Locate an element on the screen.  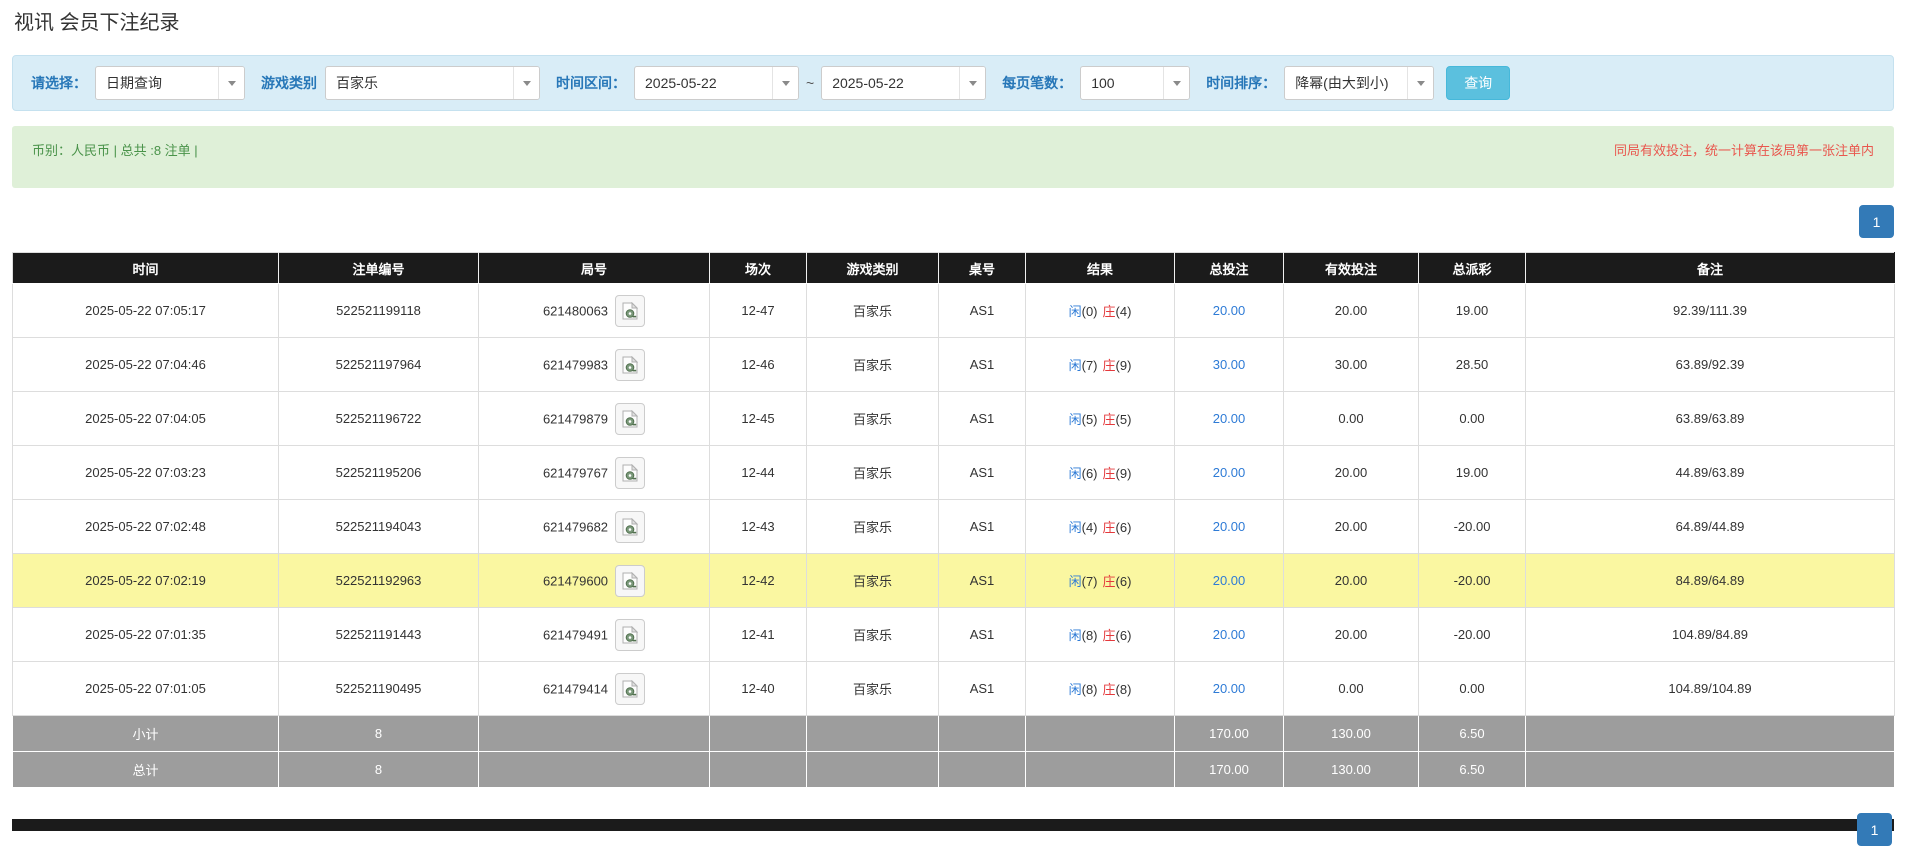
page-1-button-bottom: 1 is located at coordinates (1874, 829).